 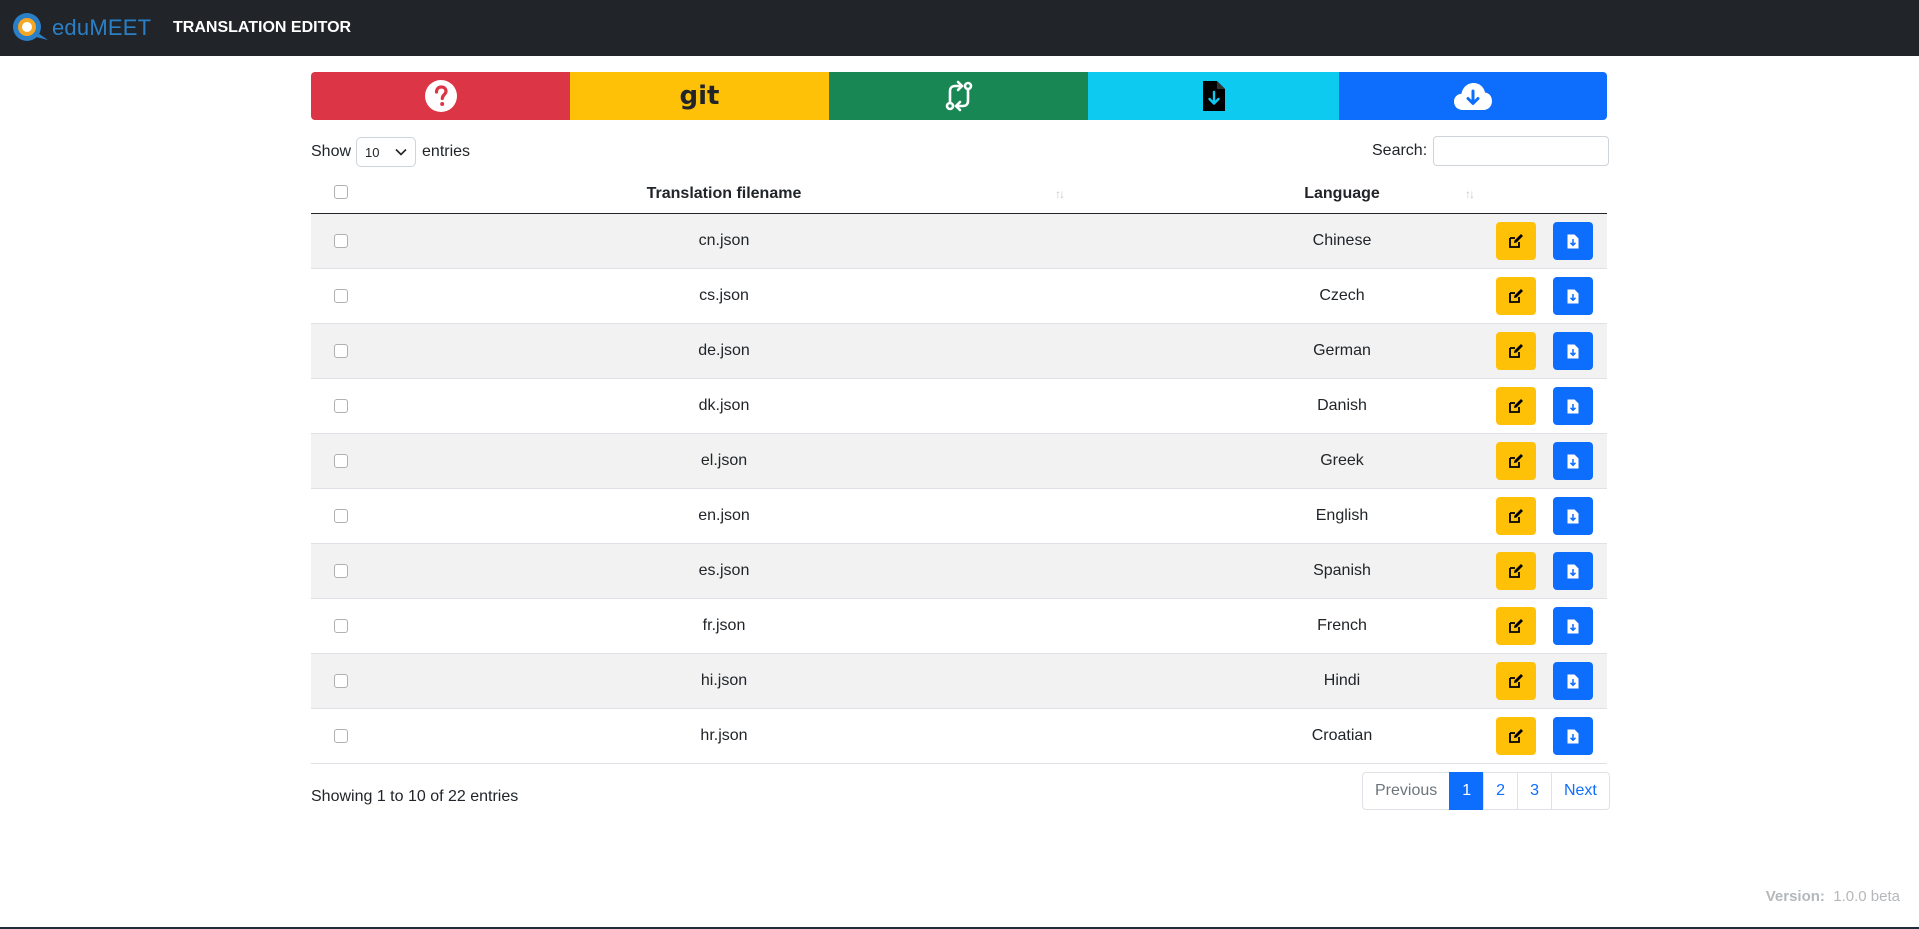 What do you see at coordinates (959, 516) in the screenshot?
I see `table-row: en.json English` at bounding box center [959, 516].